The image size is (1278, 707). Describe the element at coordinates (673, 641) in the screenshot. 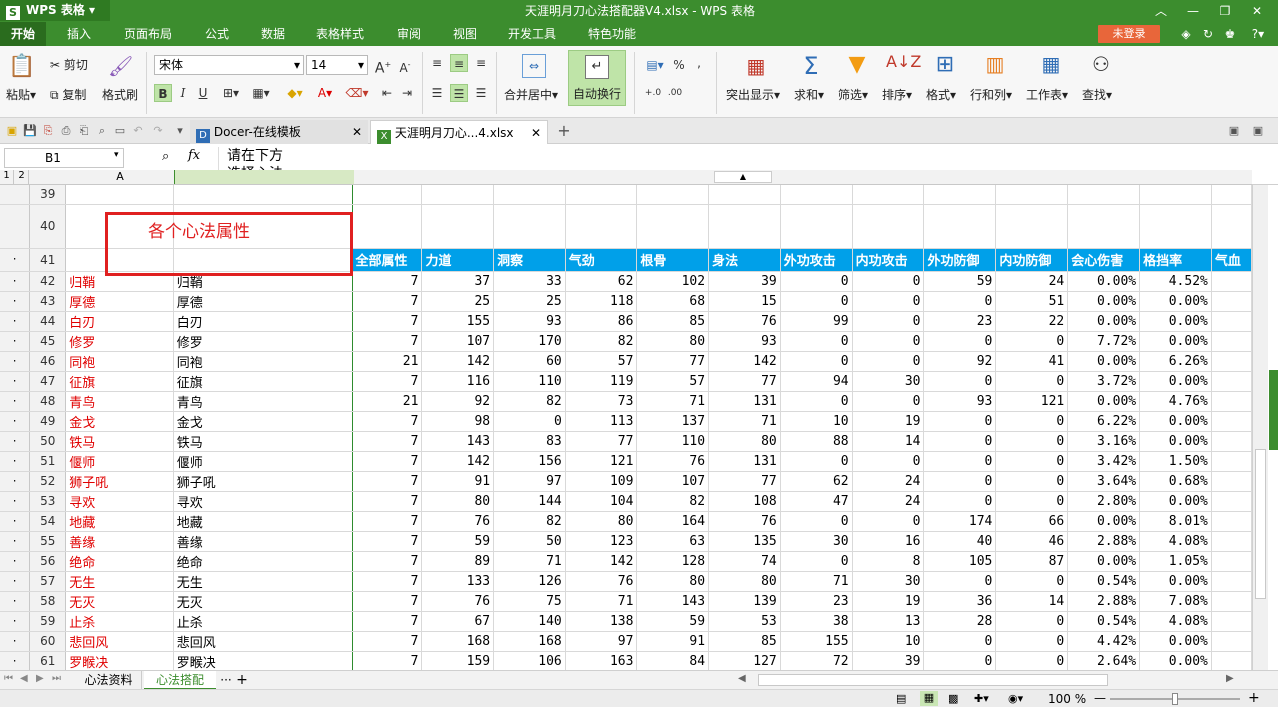

I see `data-cell: 91` at that location.